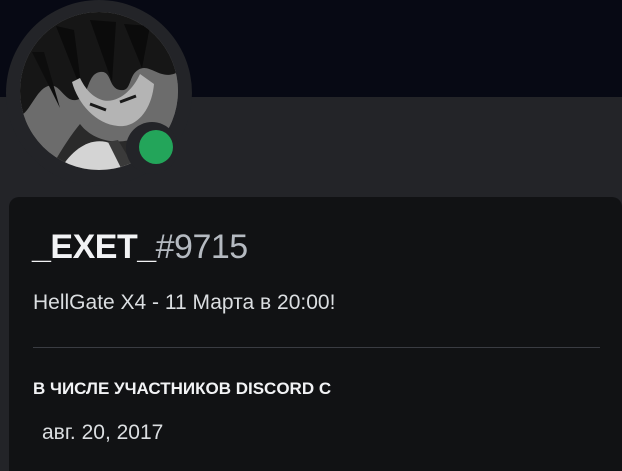  I want to click on custom-status: HellGate X4 - 11 Марта в 20:00!, so click(184, 302).